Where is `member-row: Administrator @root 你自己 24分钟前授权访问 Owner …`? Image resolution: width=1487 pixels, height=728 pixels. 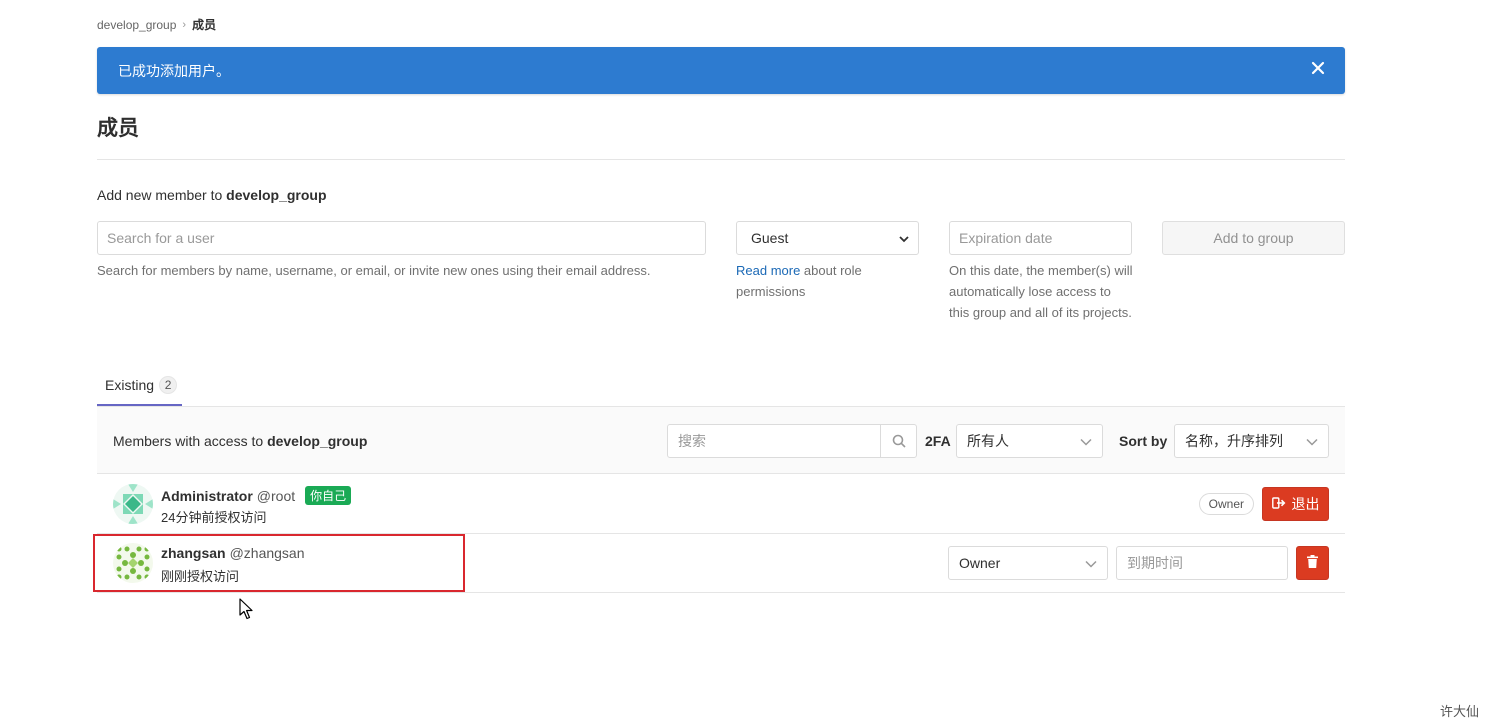 member-row: Administrator @root 你自己 24分钟前授权访问 Owner … is located at coordinates (721, 504).